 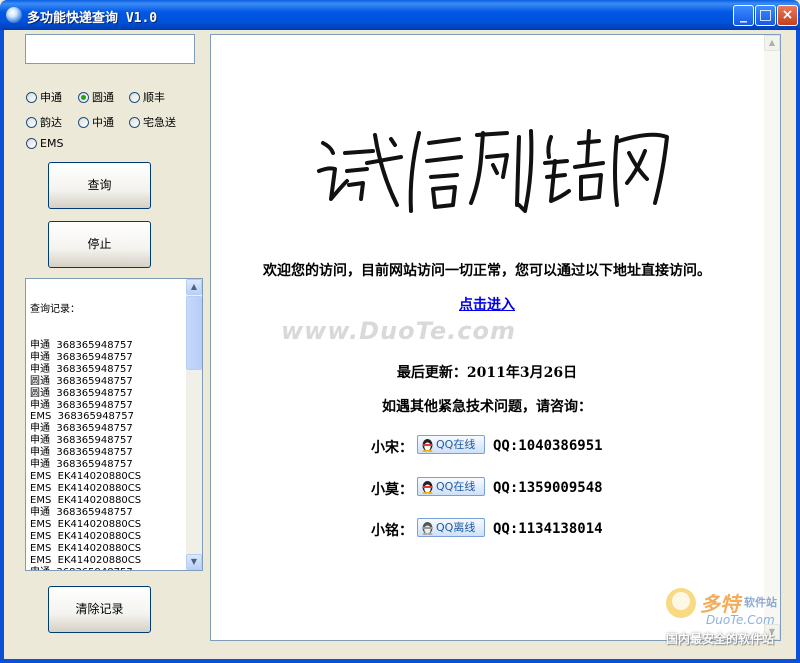 I want to click on qq-status-label: QQ离线, so click(x=456, y=527).